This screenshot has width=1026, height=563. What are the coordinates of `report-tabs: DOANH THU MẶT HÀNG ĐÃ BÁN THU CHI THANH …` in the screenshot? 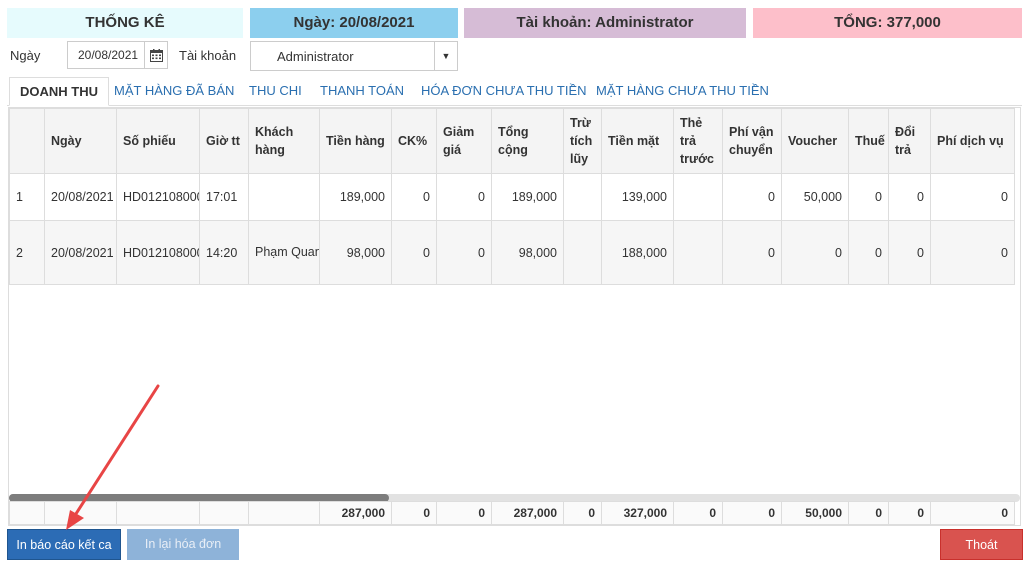 It's located at (514, 91).